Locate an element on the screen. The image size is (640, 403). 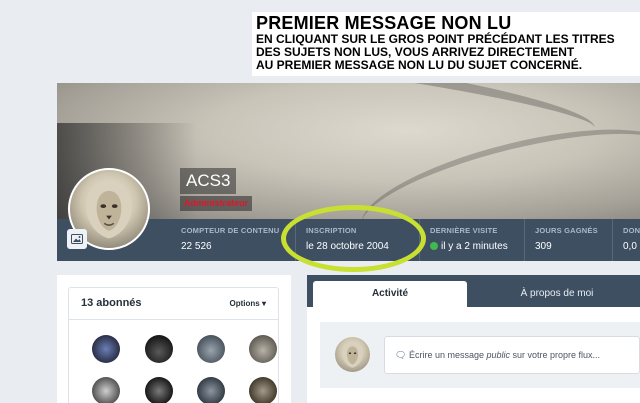
followers-widget: 13 abonnés Options ▾ is located at coordinates (173, 345).